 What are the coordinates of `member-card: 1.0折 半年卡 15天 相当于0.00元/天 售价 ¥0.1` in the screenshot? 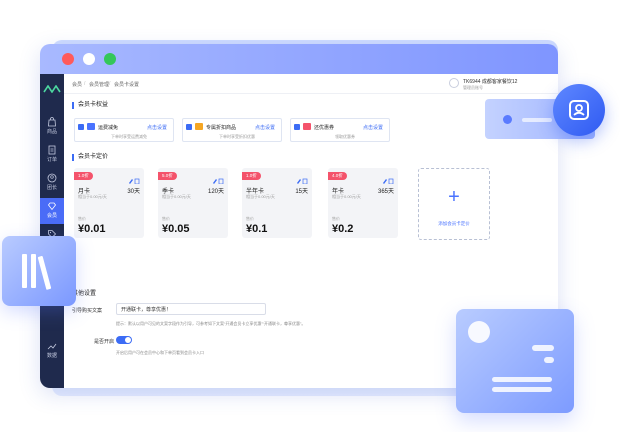 It's located at (277, 203).